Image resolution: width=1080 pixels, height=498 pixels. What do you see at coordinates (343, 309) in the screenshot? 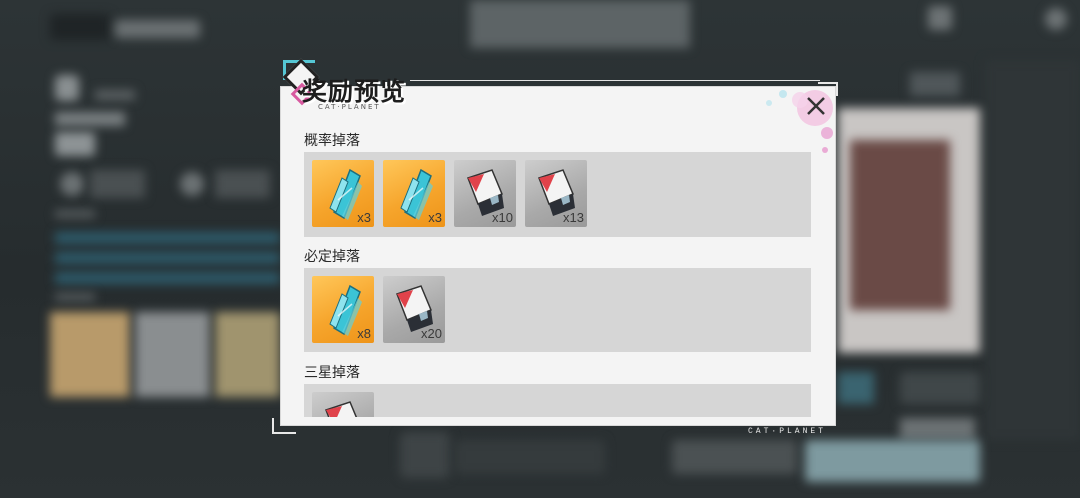
I see `reward-item: x8` at bounding box center [343, 309].